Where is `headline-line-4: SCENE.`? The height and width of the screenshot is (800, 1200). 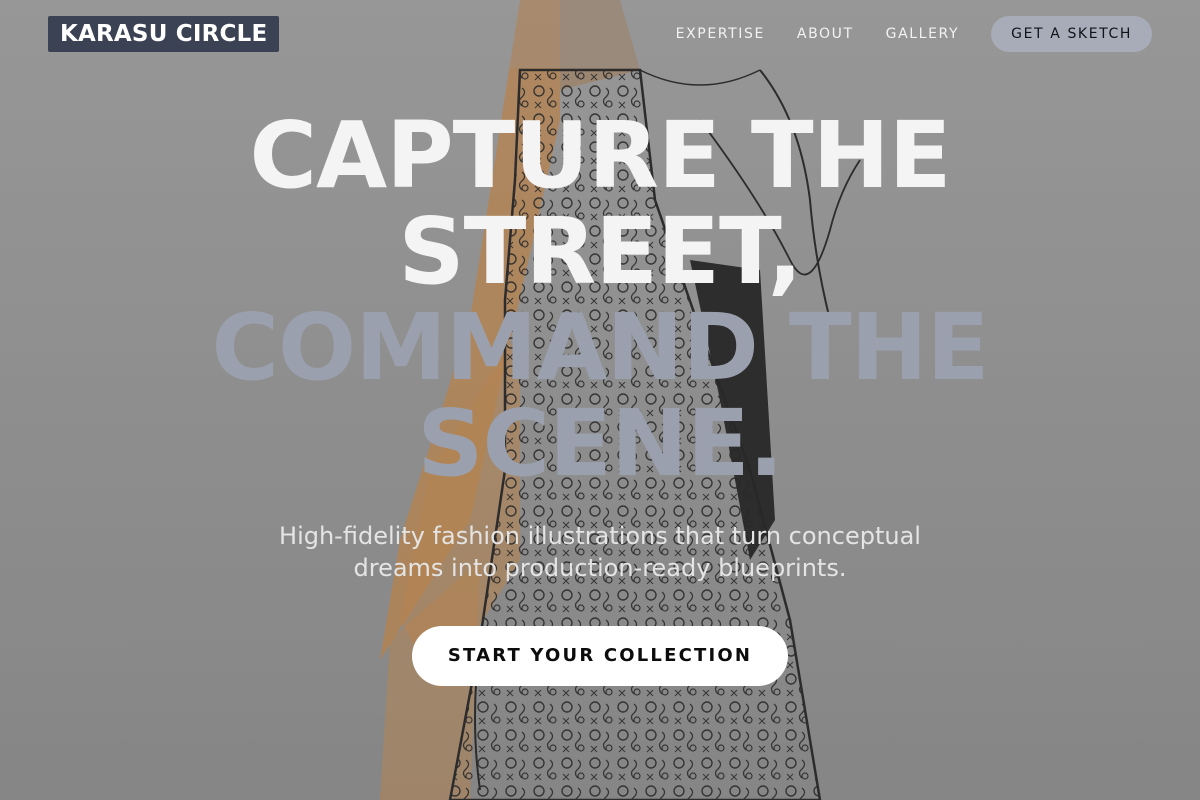
headline-line-4: SCENE. is located at coordinates (600, 443).